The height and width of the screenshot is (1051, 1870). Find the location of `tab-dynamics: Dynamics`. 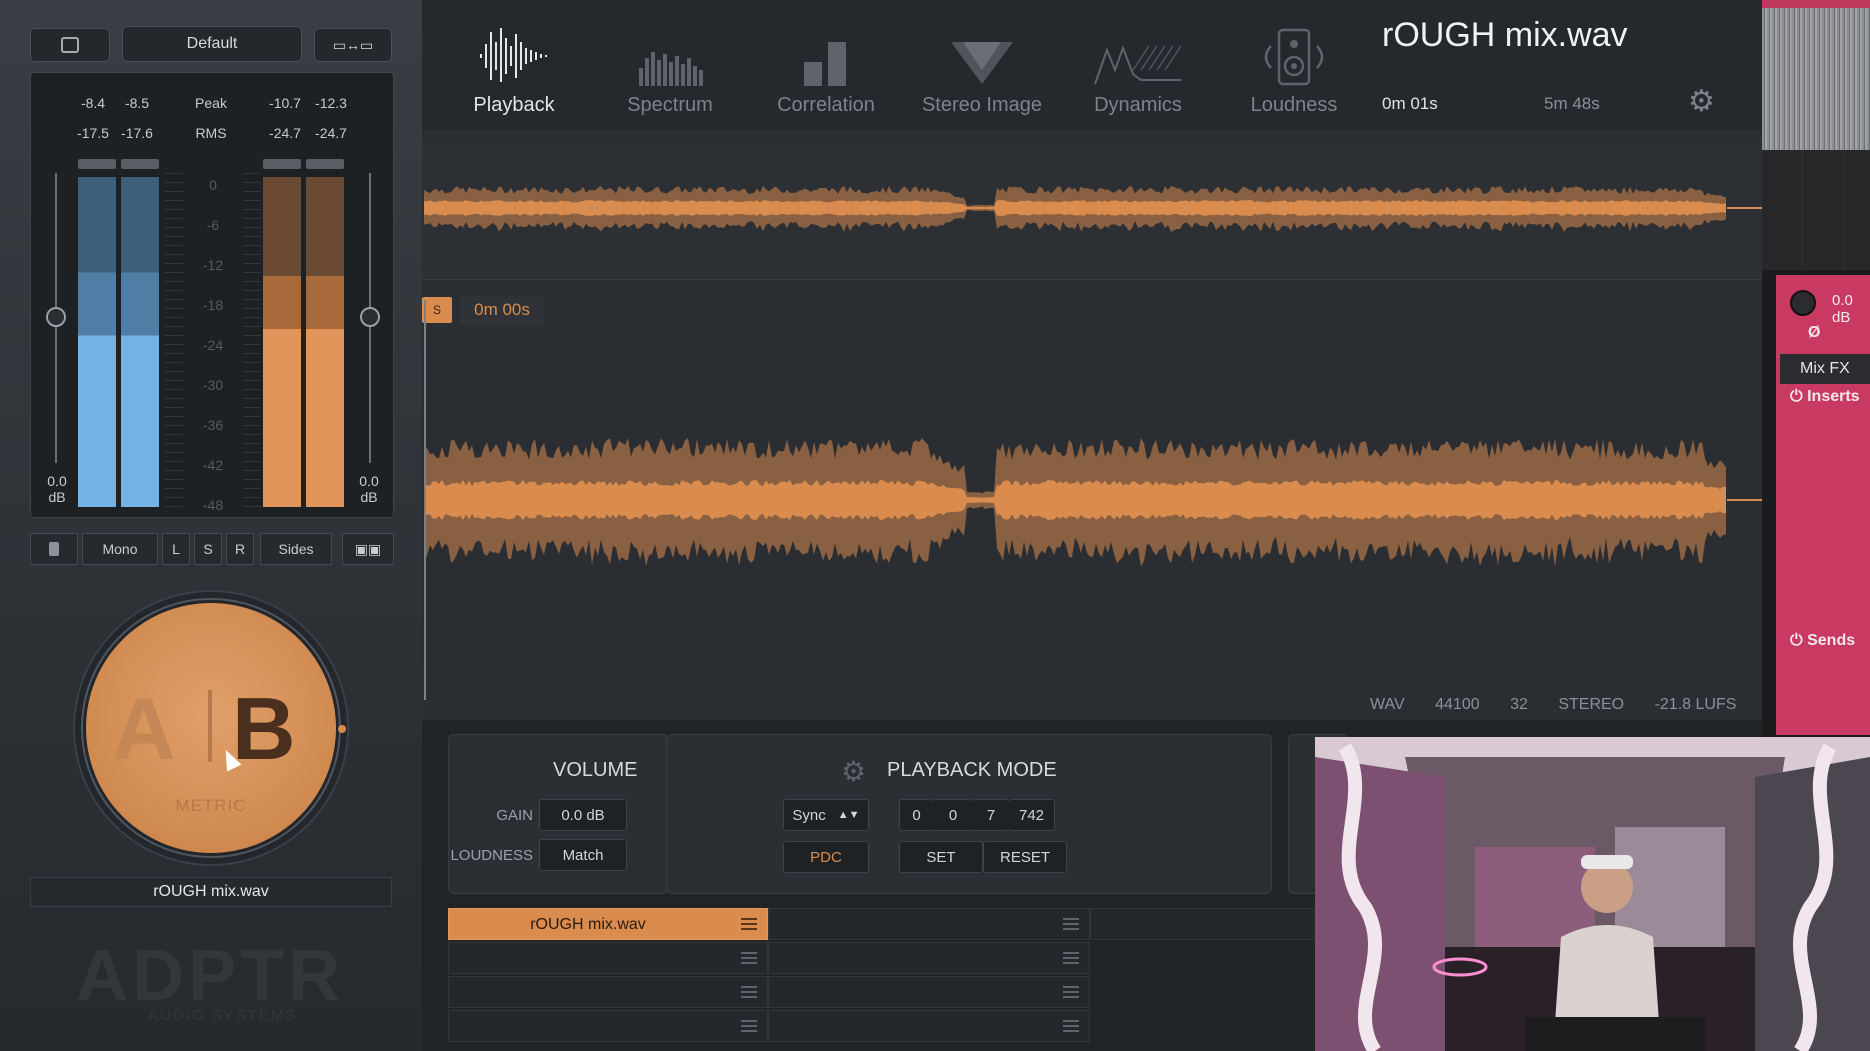

tab-dynamics: Dynamics is located at coordinates (1138, 70).